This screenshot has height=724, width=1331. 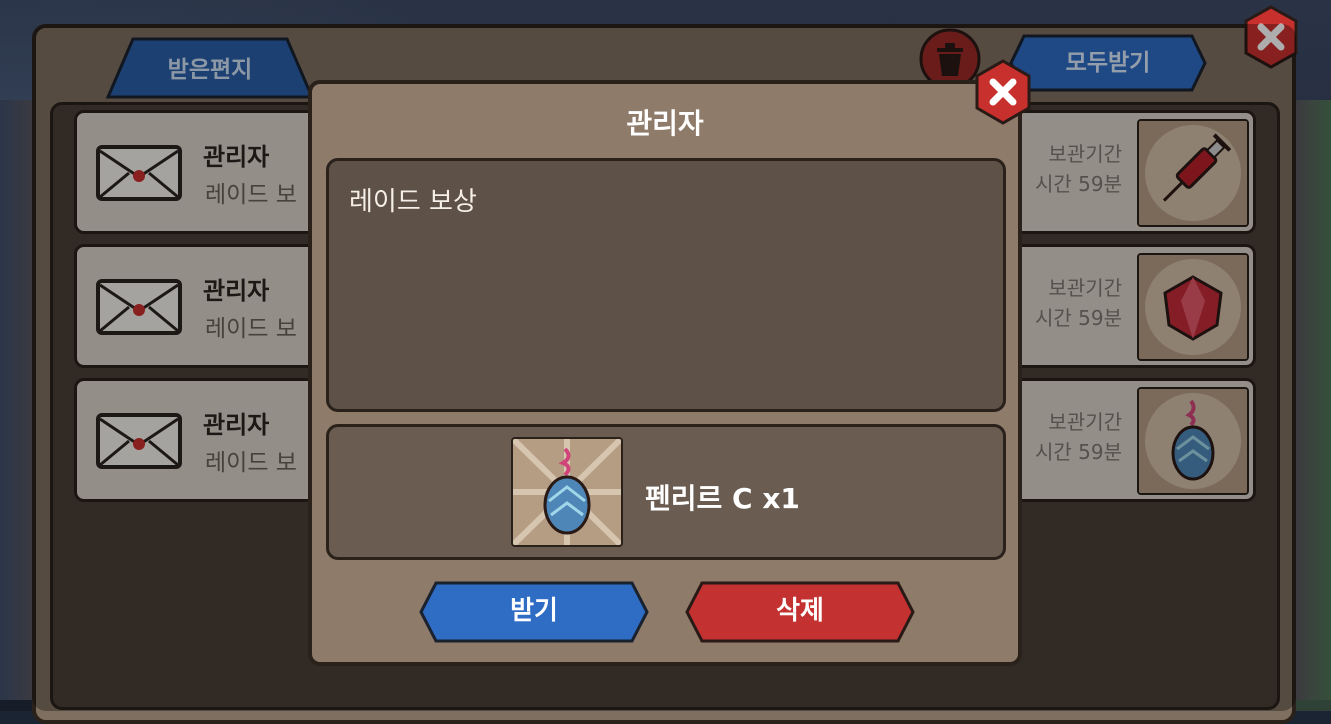 What do you see at coordinates (665, 123) in the screenshot?
I see `modal-title: 관리자` at bounding box center [665, 123].